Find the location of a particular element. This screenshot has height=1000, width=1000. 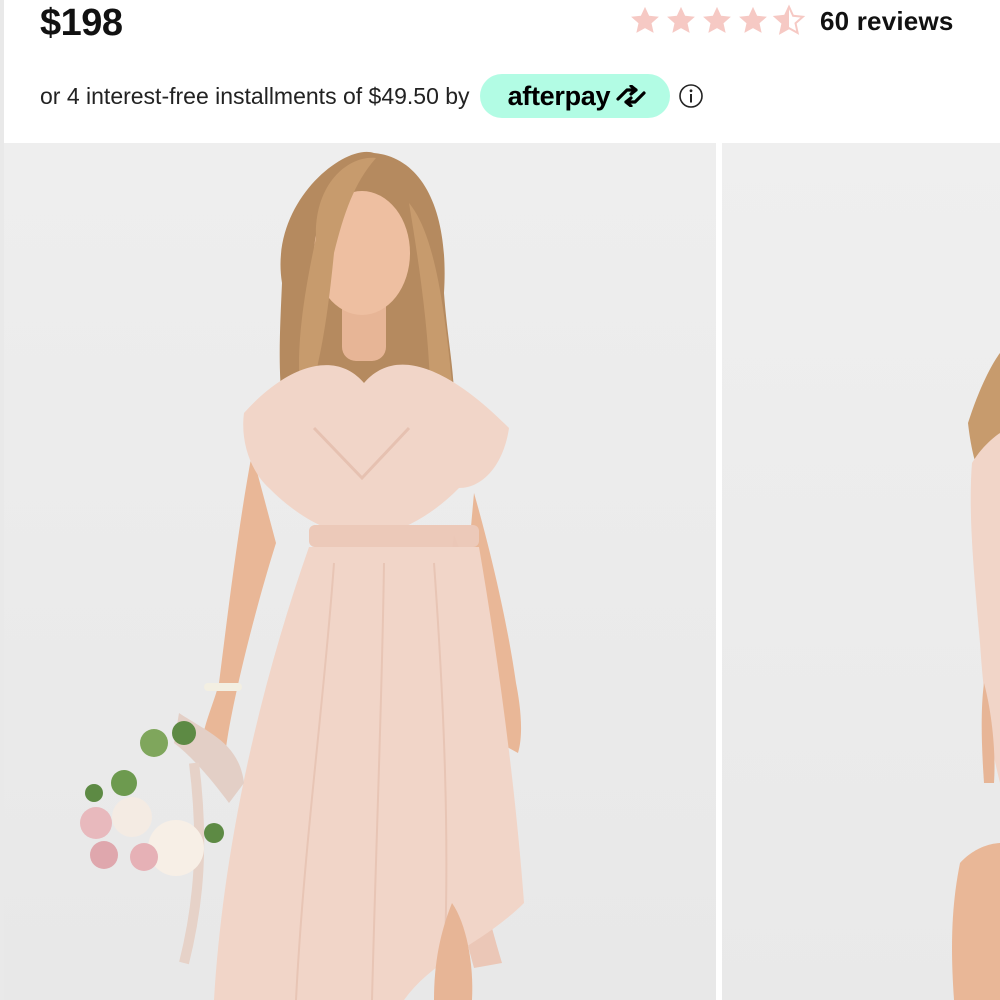

half-star-icon is located at coordinates (789, 19).